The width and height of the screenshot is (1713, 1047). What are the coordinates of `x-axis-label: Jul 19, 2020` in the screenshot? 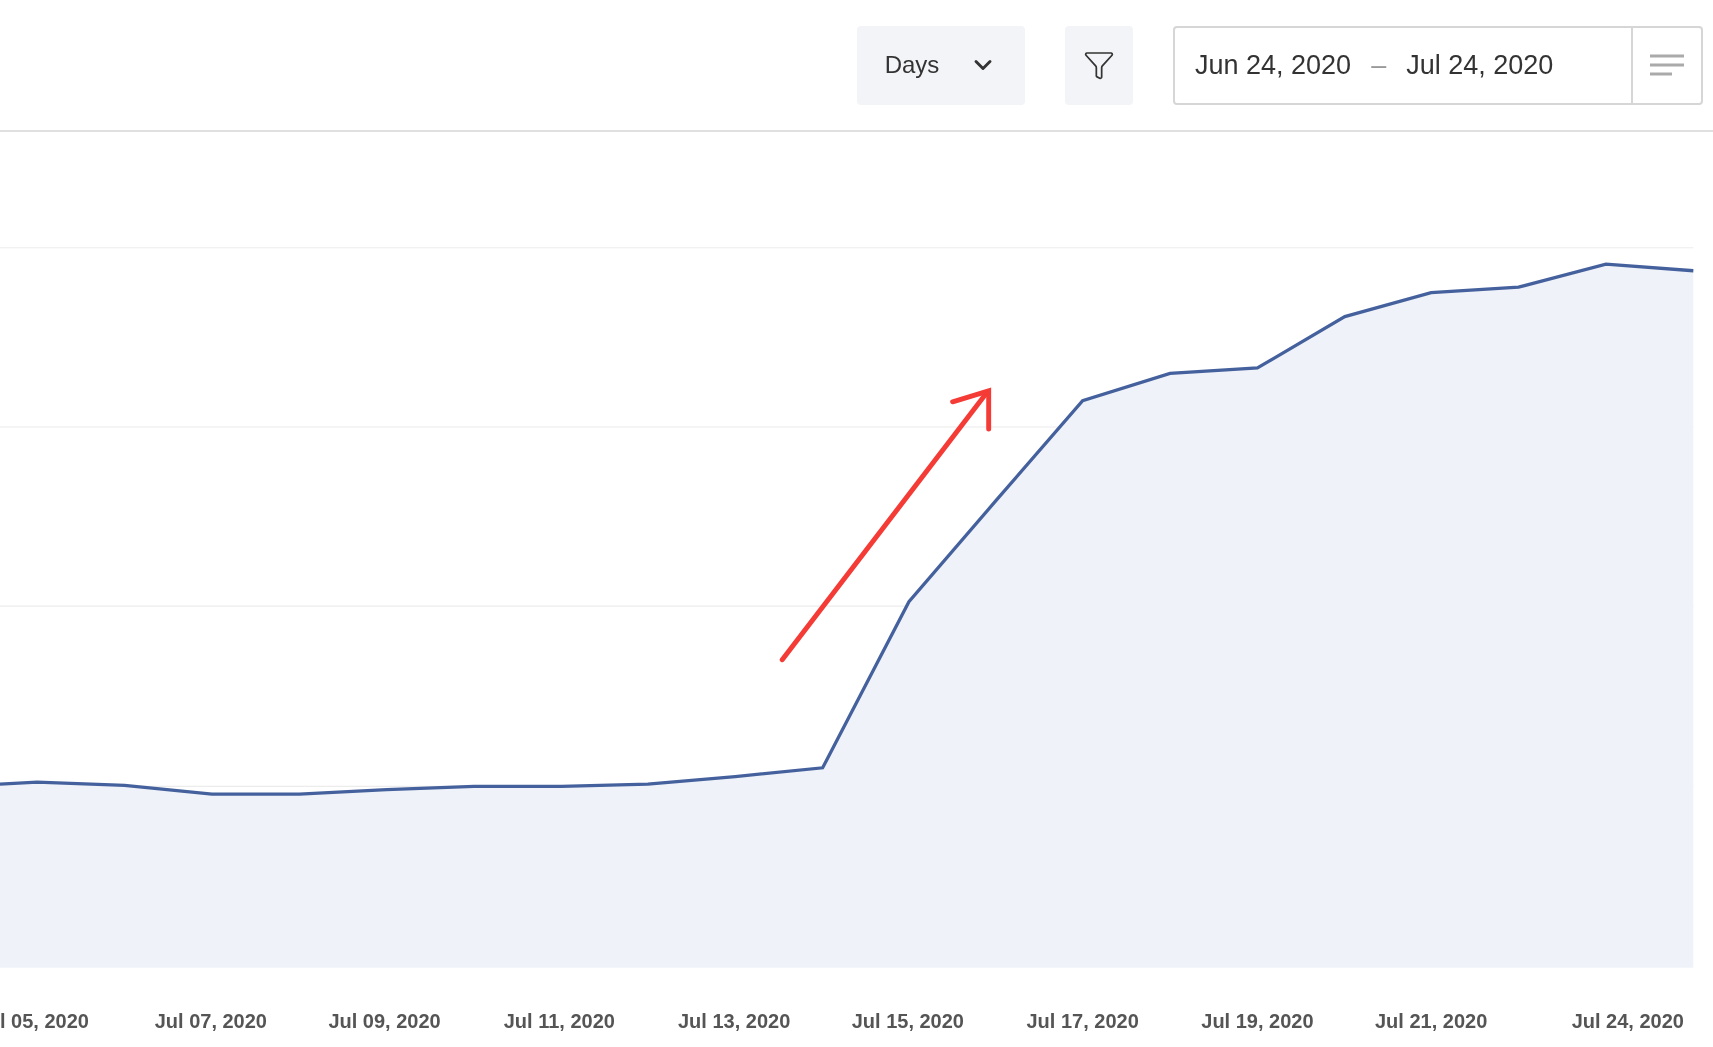 It's located at (1257, 1021).